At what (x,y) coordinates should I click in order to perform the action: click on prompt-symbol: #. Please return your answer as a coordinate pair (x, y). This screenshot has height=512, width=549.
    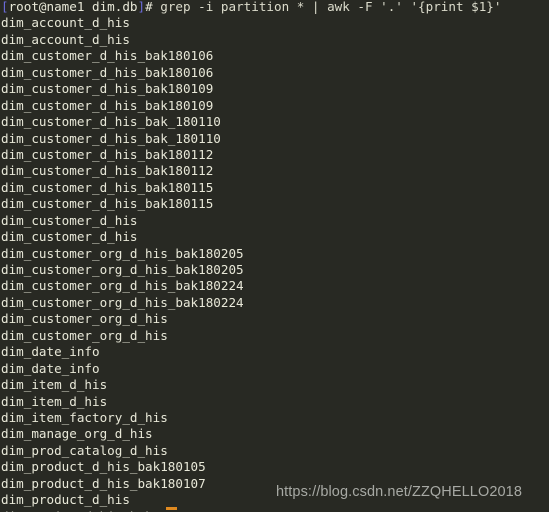
    Looking at the image, I should click on (153, 7).